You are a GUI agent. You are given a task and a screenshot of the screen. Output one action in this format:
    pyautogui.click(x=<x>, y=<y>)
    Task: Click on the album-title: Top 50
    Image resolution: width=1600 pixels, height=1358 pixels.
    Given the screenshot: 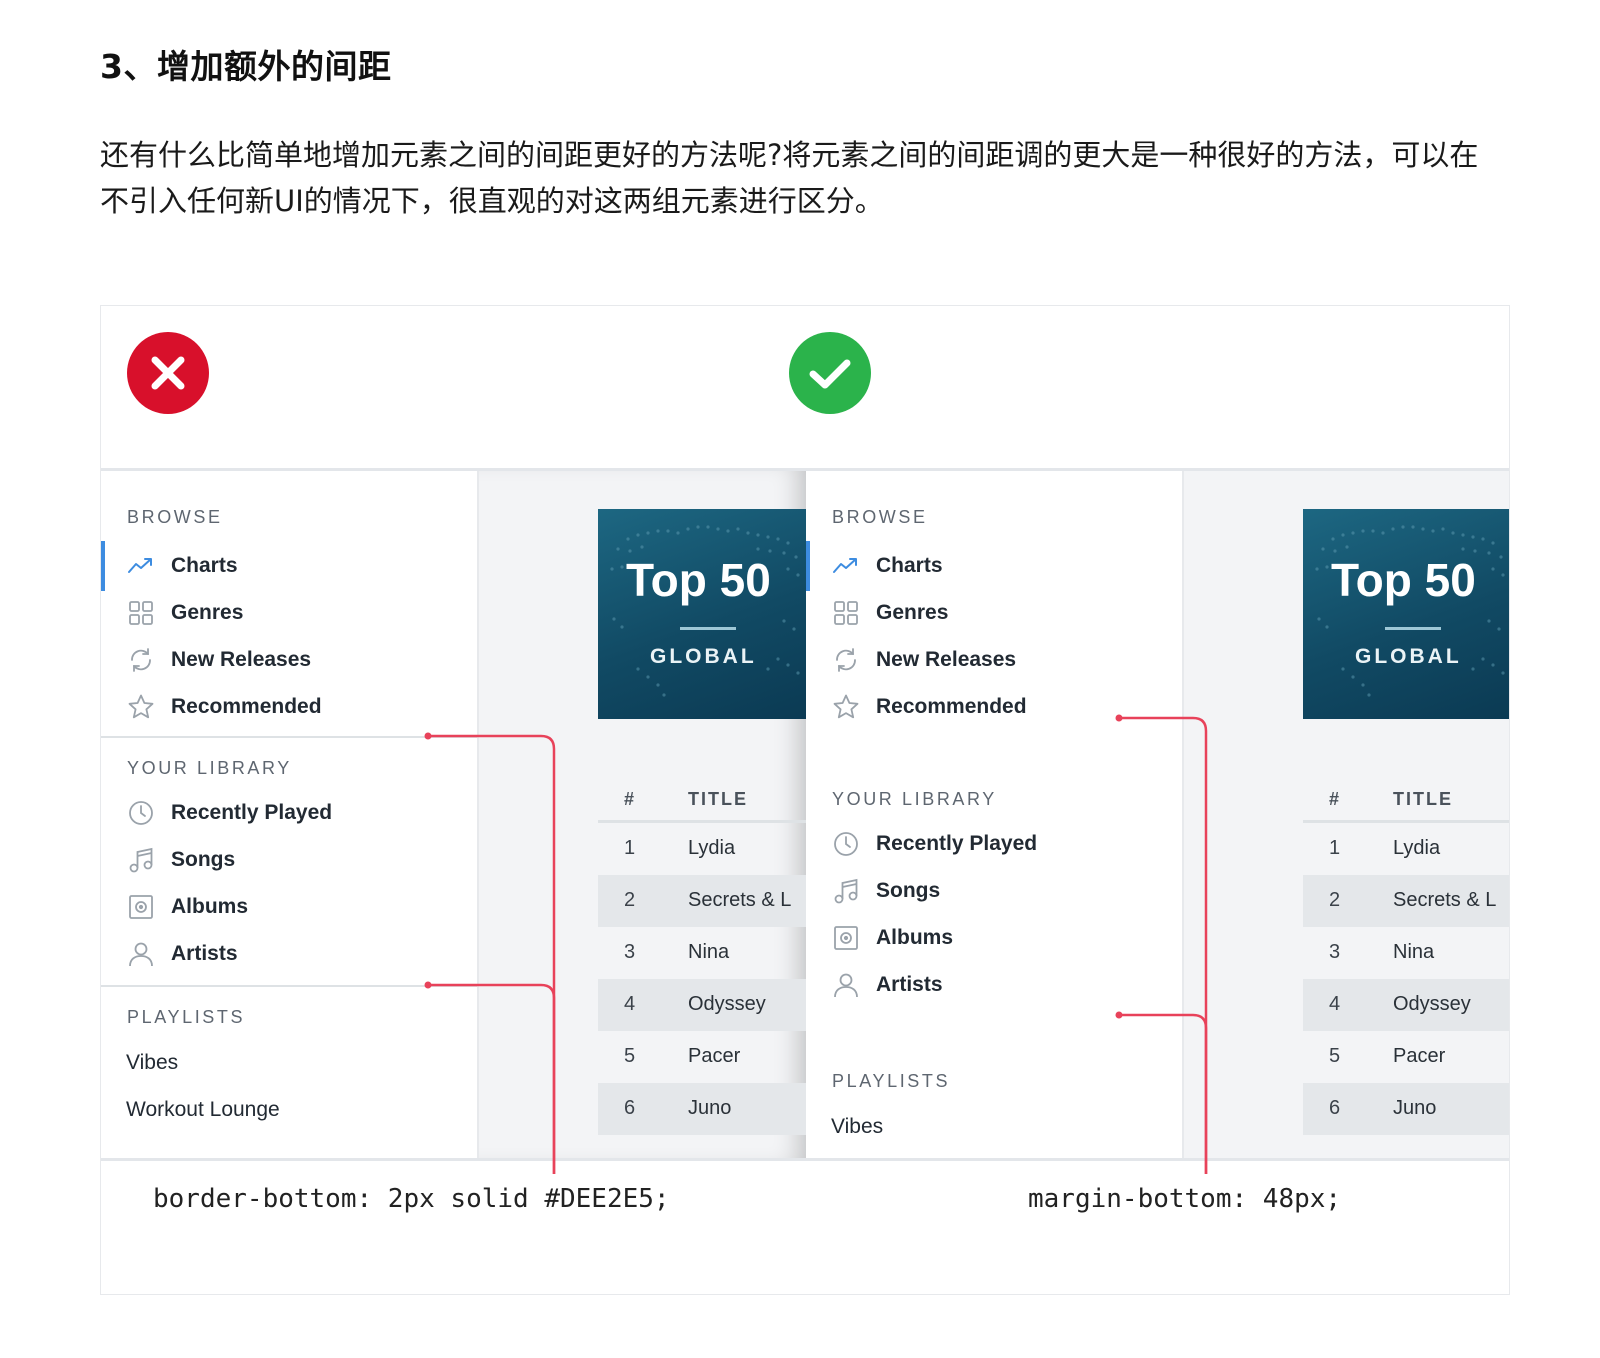 What is the action you would take?
    pyautogui.click(x=1403, y=580)
    